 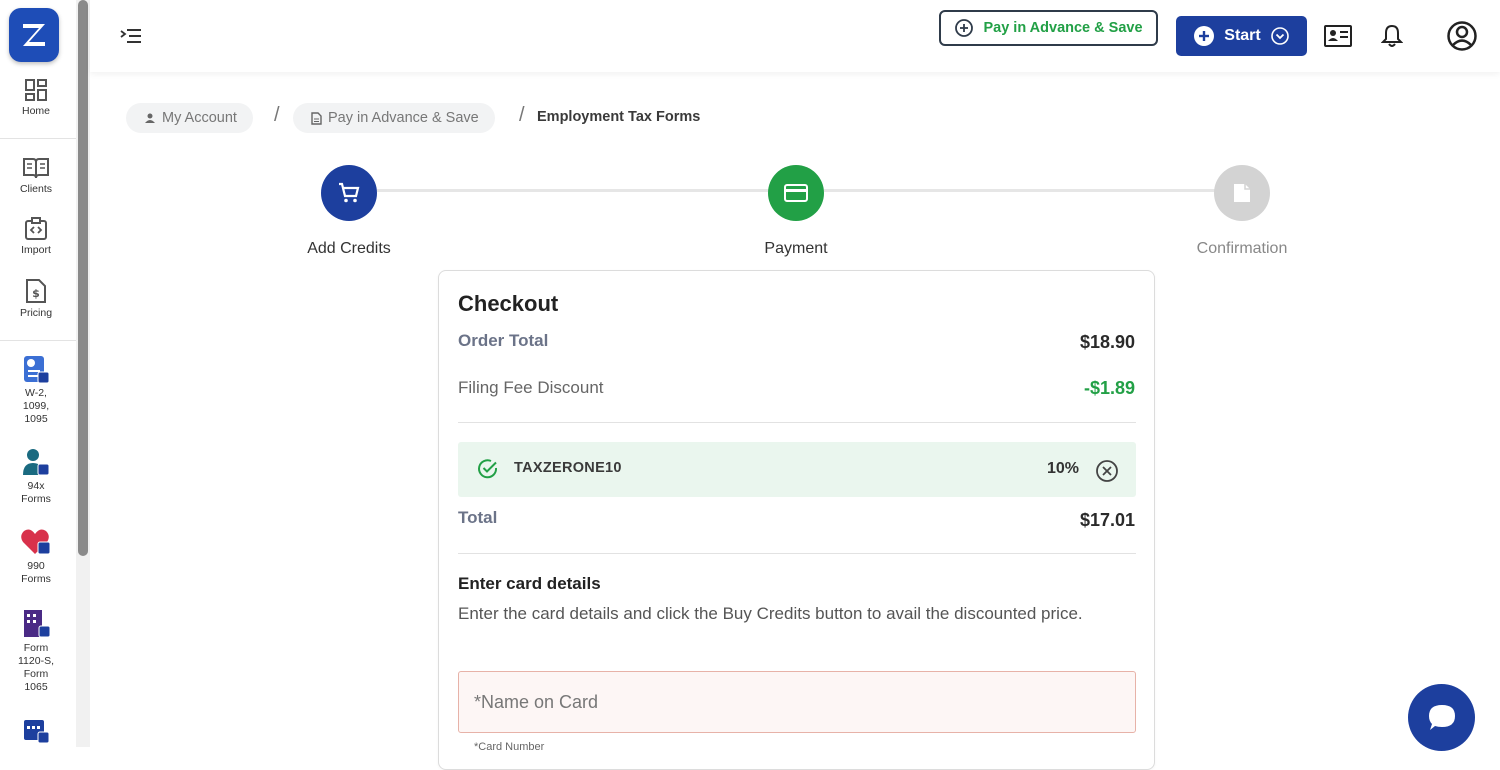 What do you see at coordinates (796, 248) in the screenshot?
I see `step-label: Payment` at bounding box center [796, 248].